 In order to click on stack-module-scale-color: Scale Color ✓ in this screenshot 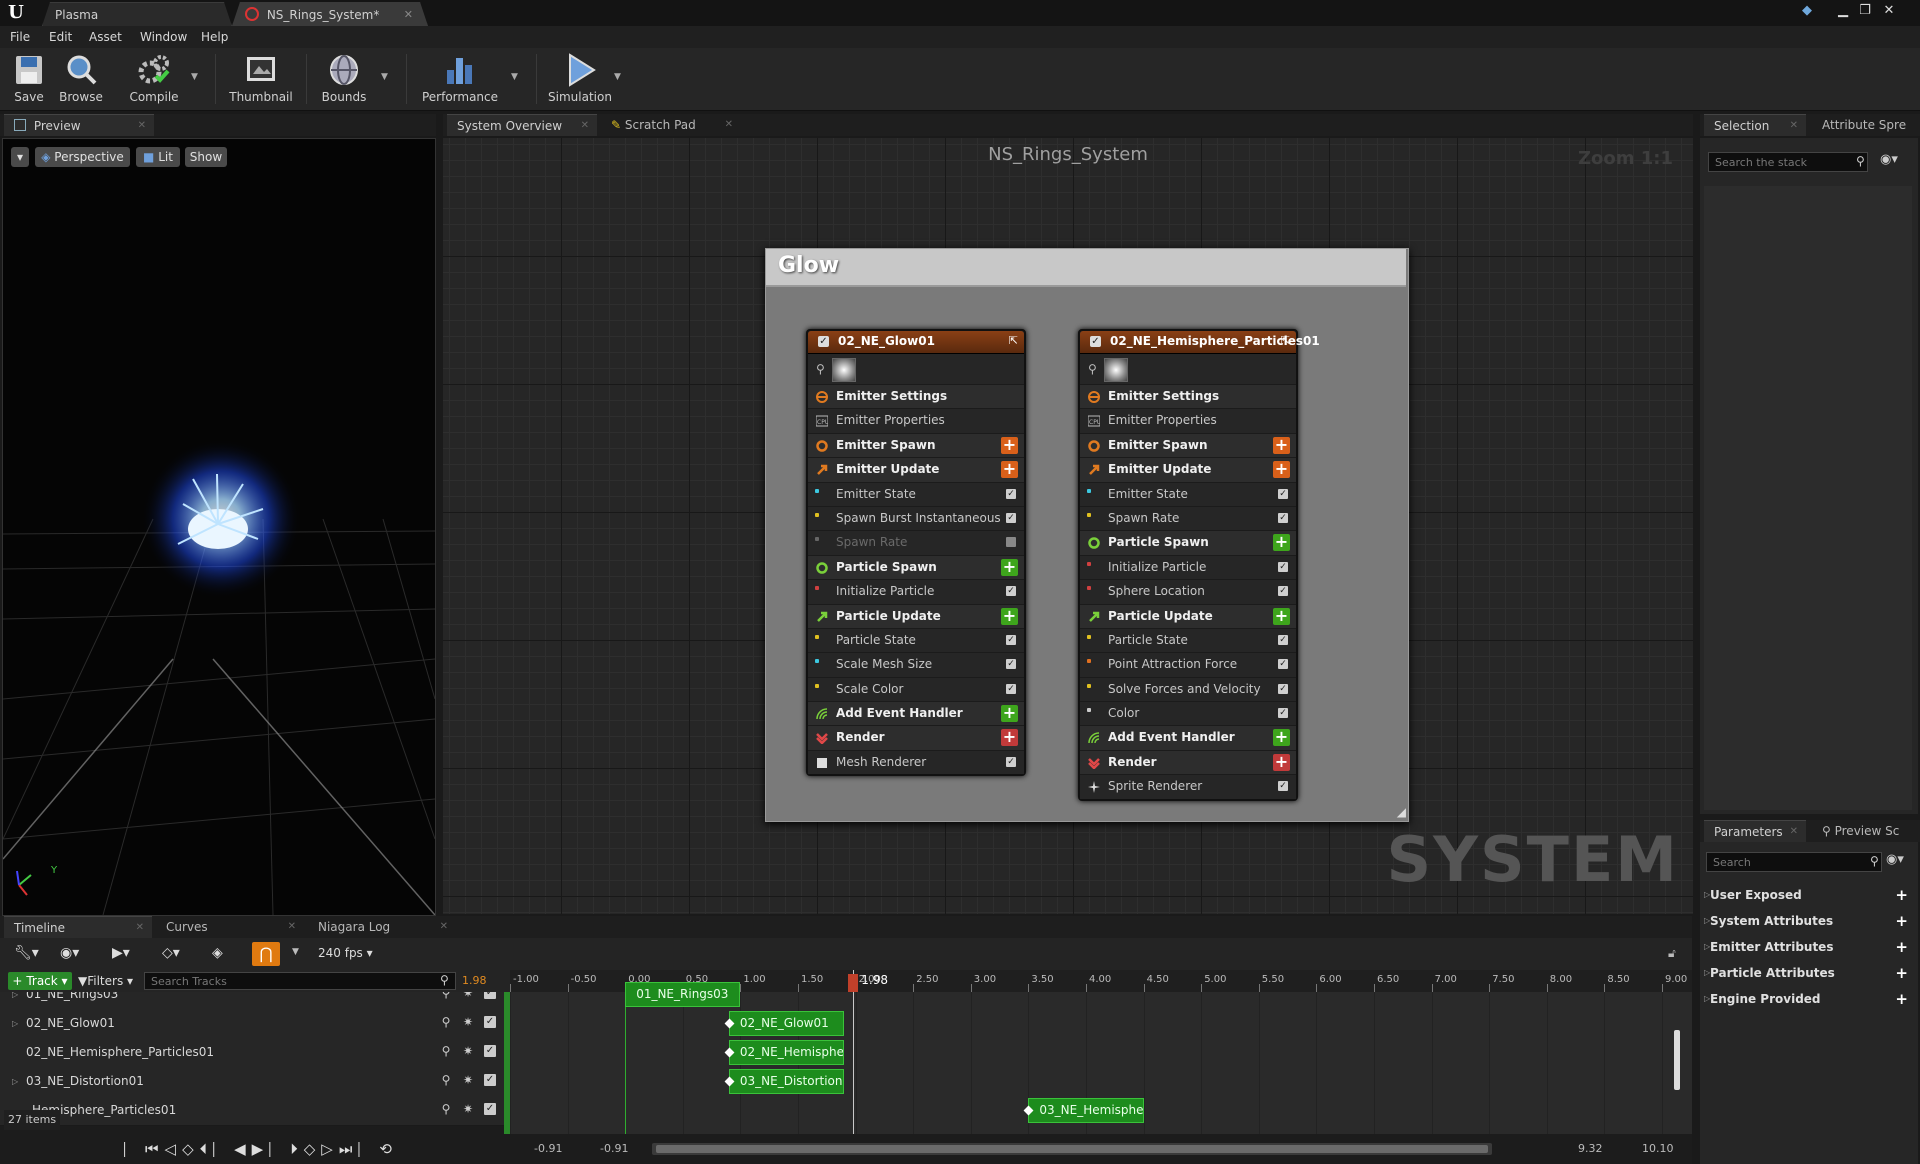, I will do `click(916, 689)`.